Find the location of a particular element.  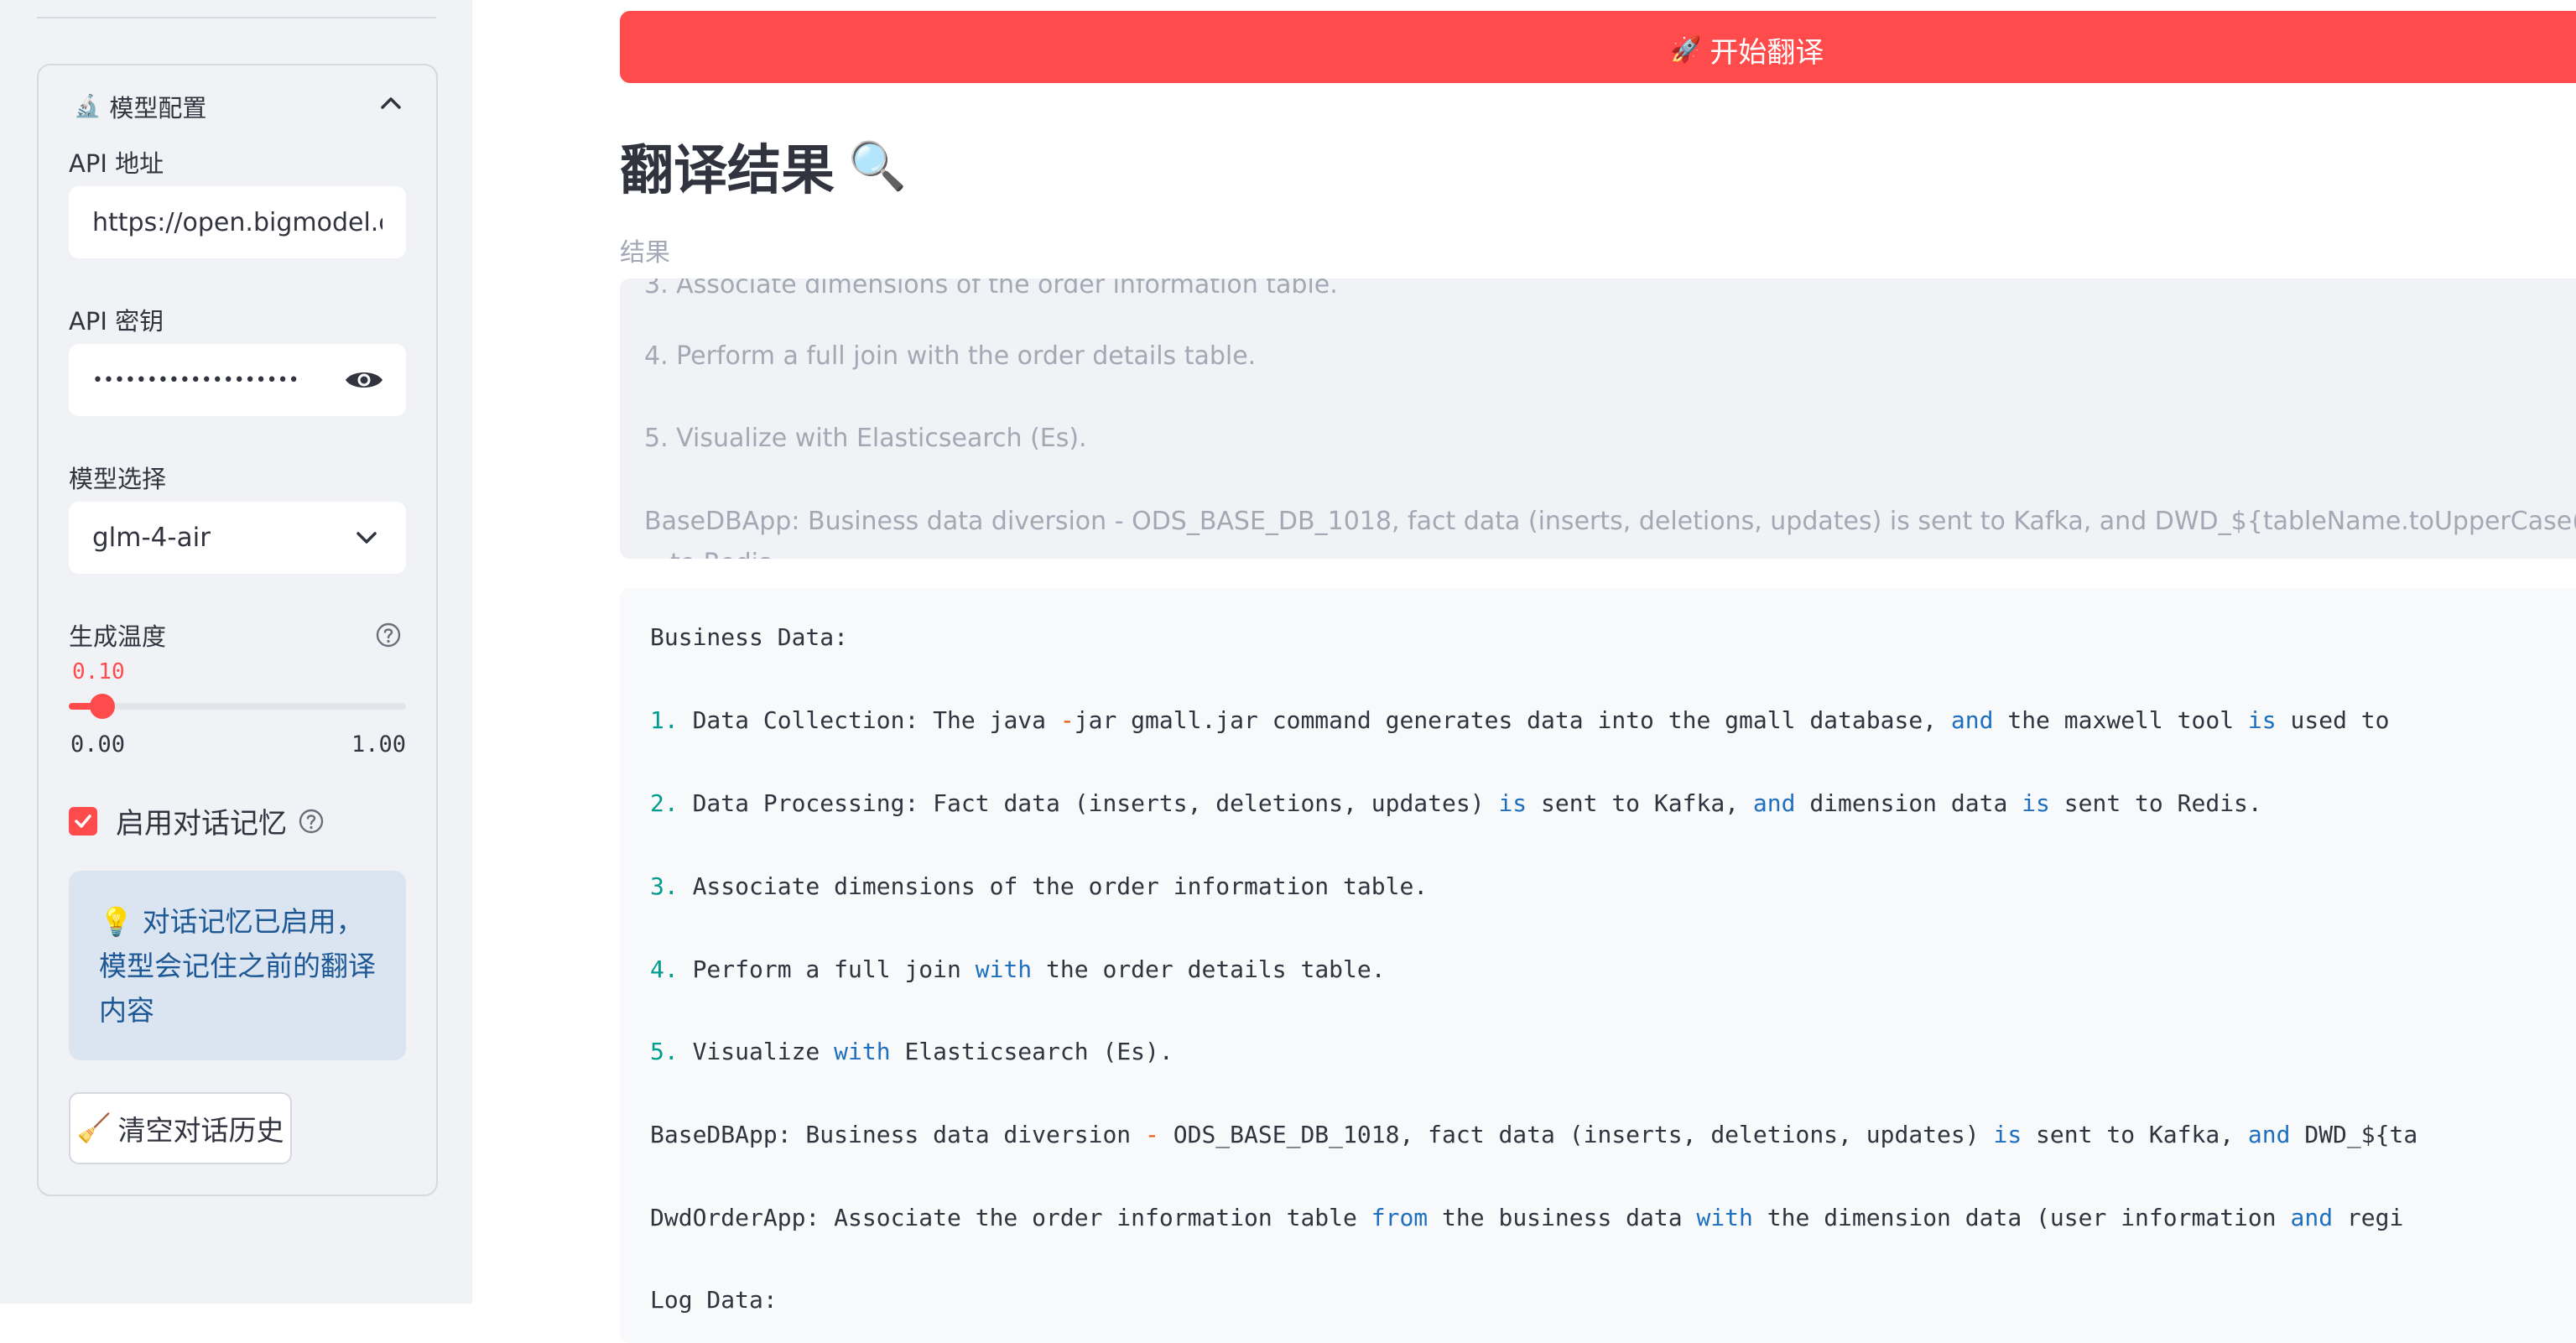

code-line: Log Data: is located at coordinates (714, 1300).